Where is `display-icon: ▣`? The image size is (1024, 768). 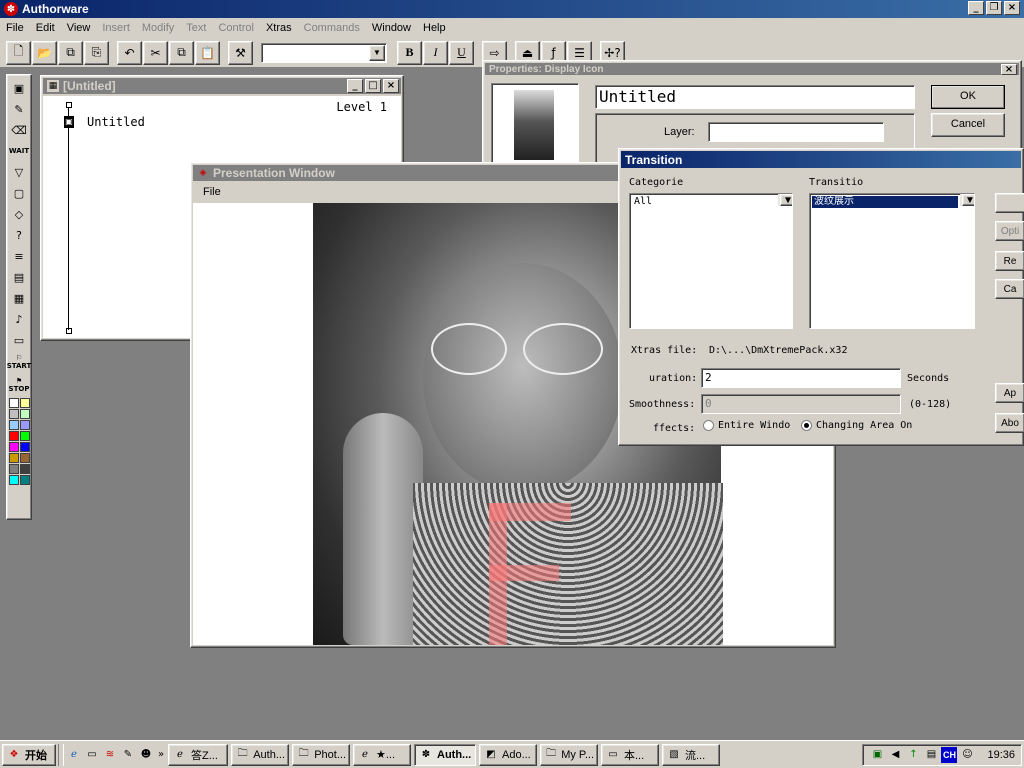
display-icon: ▣ is located at coordinates (69, 122).